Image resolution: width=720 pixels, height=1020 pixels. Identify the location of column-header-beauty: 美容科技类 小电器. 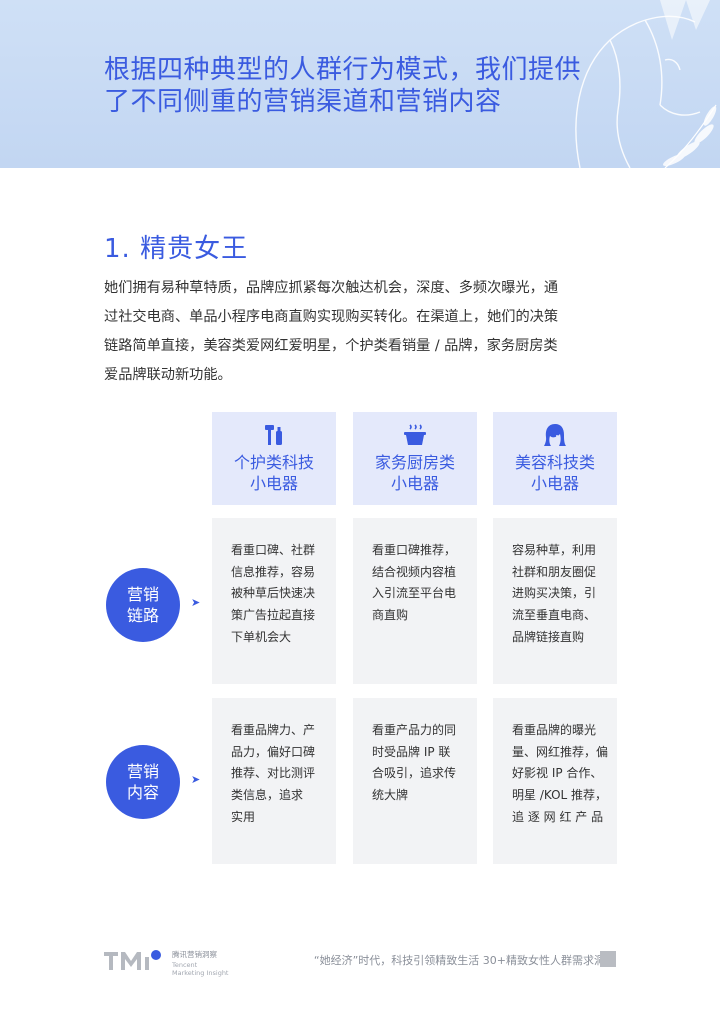
(555, 458).